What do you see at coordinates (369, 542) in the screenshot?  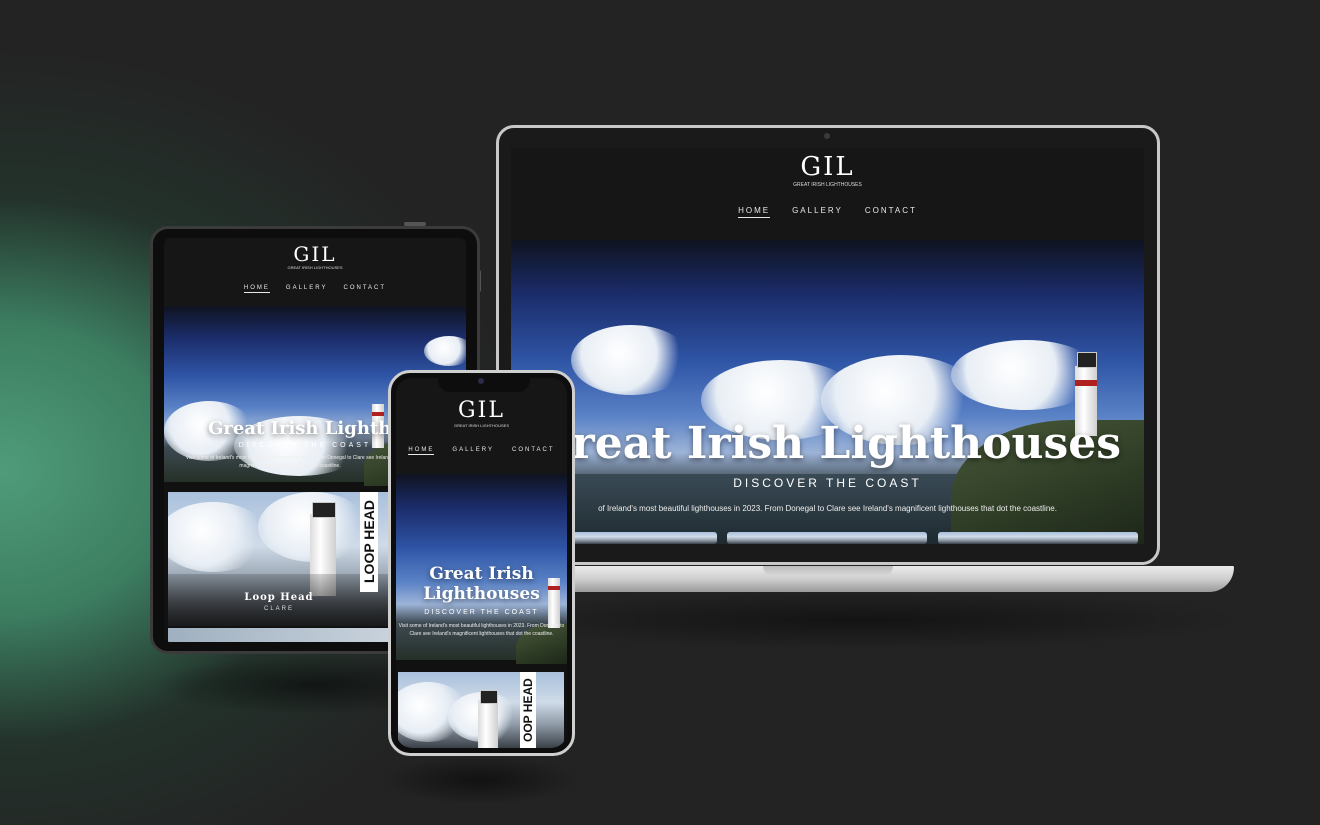 I see `card-vertical-label: LOOP HEAD` at bounding box center [369, 542].